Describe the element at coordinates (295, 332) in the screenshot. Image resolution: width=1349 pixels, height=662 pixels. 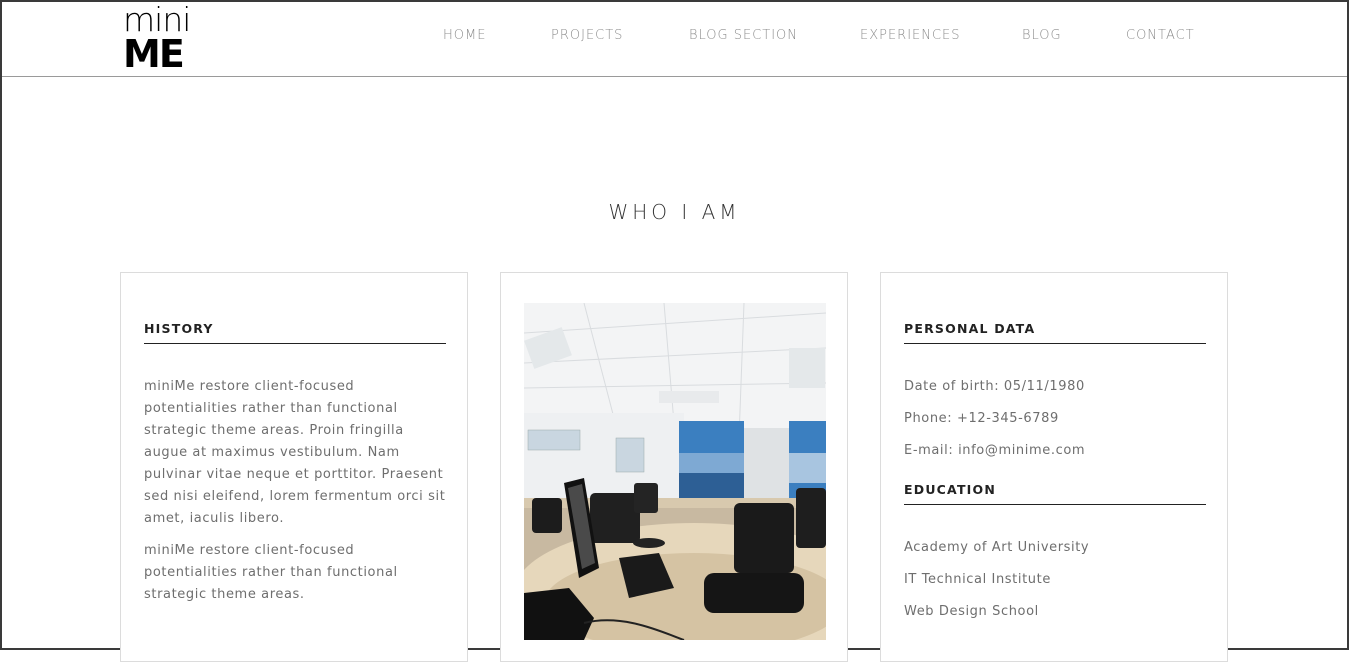
I see `history-heading: HISTORY` at that location.